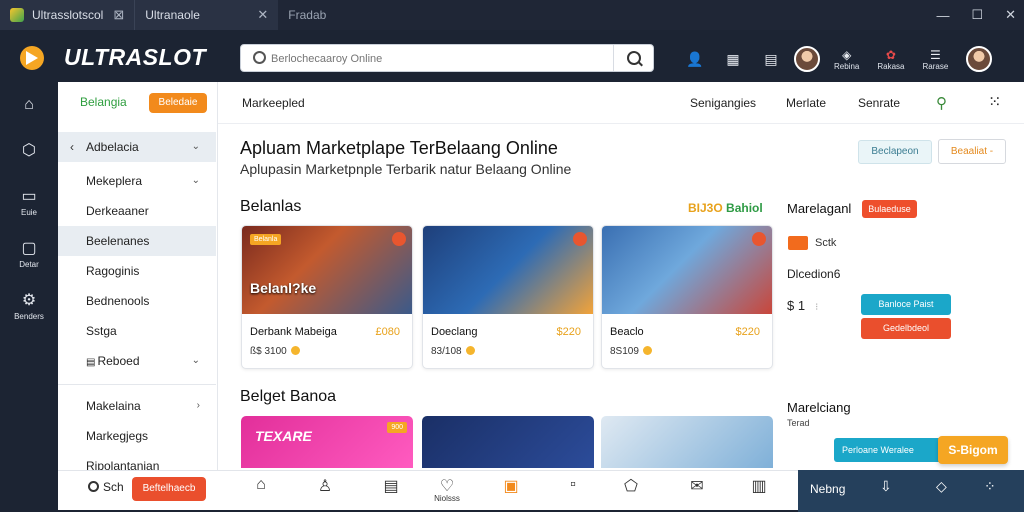 Image resolution: width=1024 pixels, height=512 pixels. I want to click on card-title: Beaclo, so click(627, 332).